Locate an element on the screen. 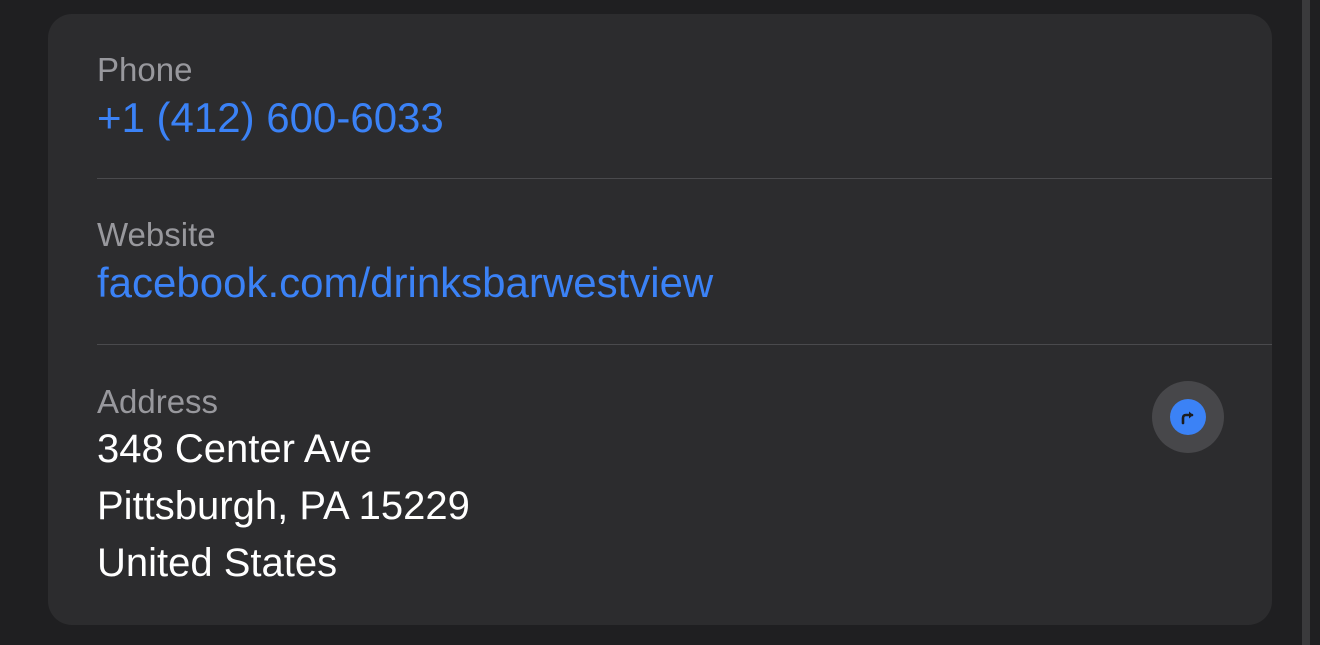  website-label: Website is located at coordinates (156, 234).